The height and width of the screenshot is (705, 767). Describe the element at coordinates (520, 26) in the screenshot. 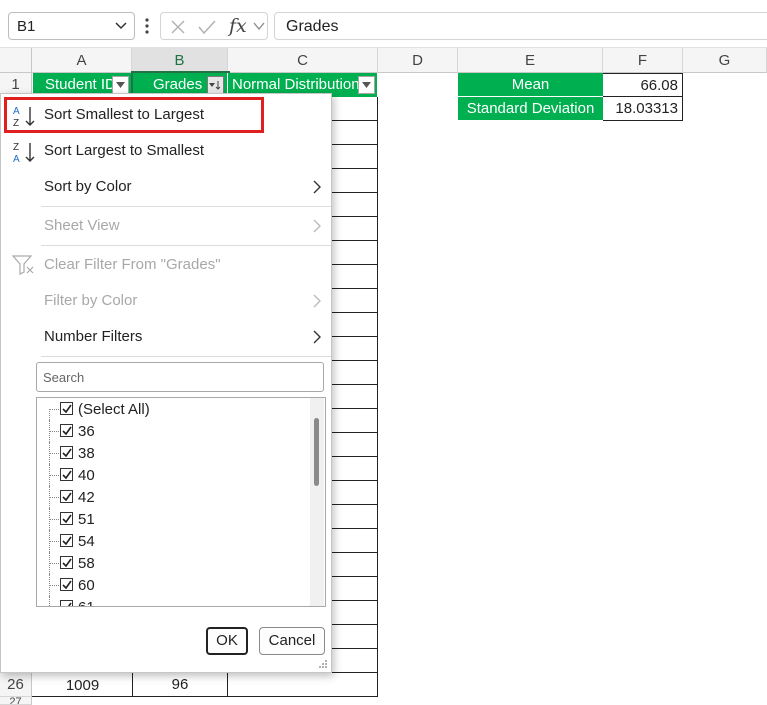

I see `formula-input: Grades` at that location.